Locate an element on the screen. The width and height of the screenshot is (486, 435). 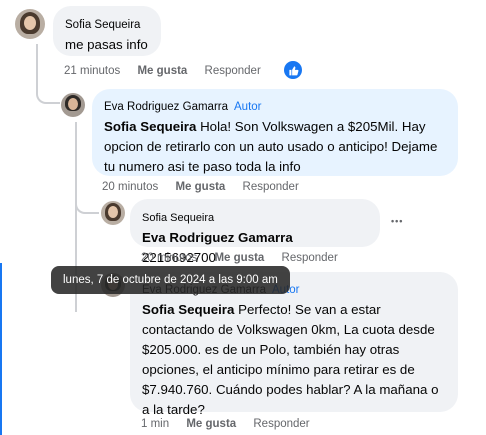
comment-bubble: Sofia Sequeira me pasas info is located at coordinates (107, 31).